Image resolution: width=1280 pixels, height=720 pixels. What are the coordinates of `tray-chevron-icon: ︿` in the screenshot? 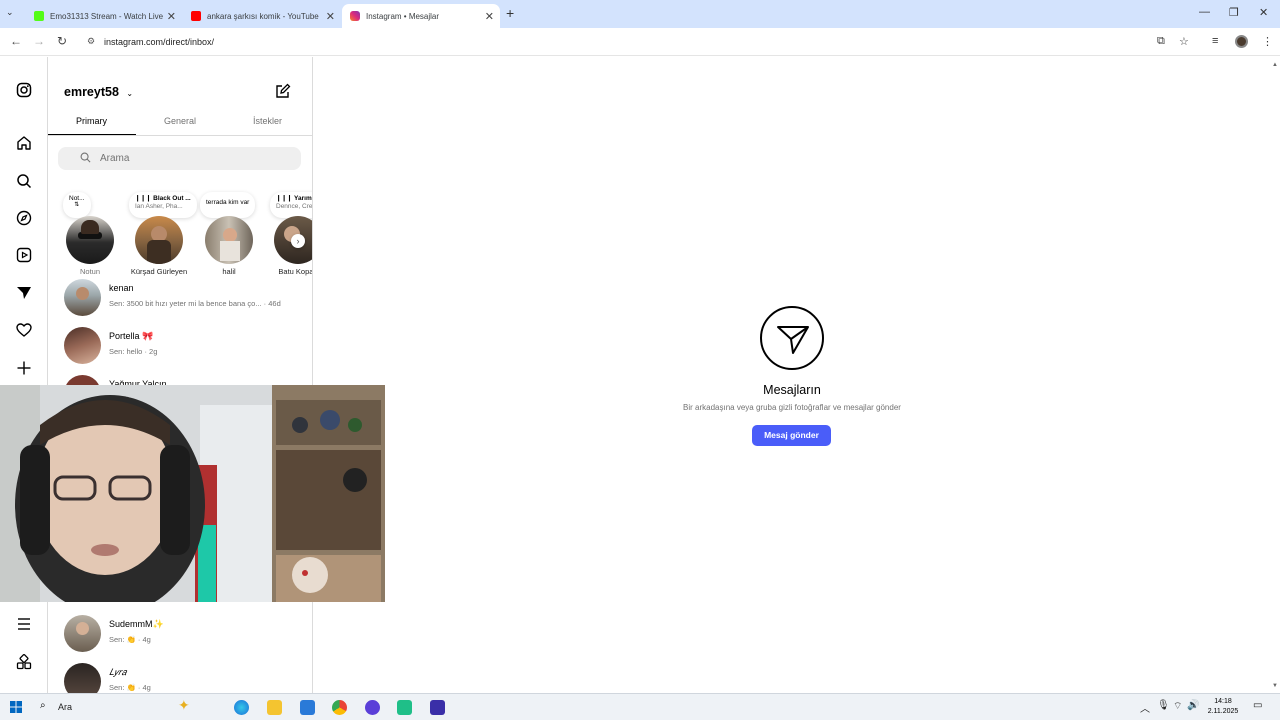 It's located at (1145, 707).